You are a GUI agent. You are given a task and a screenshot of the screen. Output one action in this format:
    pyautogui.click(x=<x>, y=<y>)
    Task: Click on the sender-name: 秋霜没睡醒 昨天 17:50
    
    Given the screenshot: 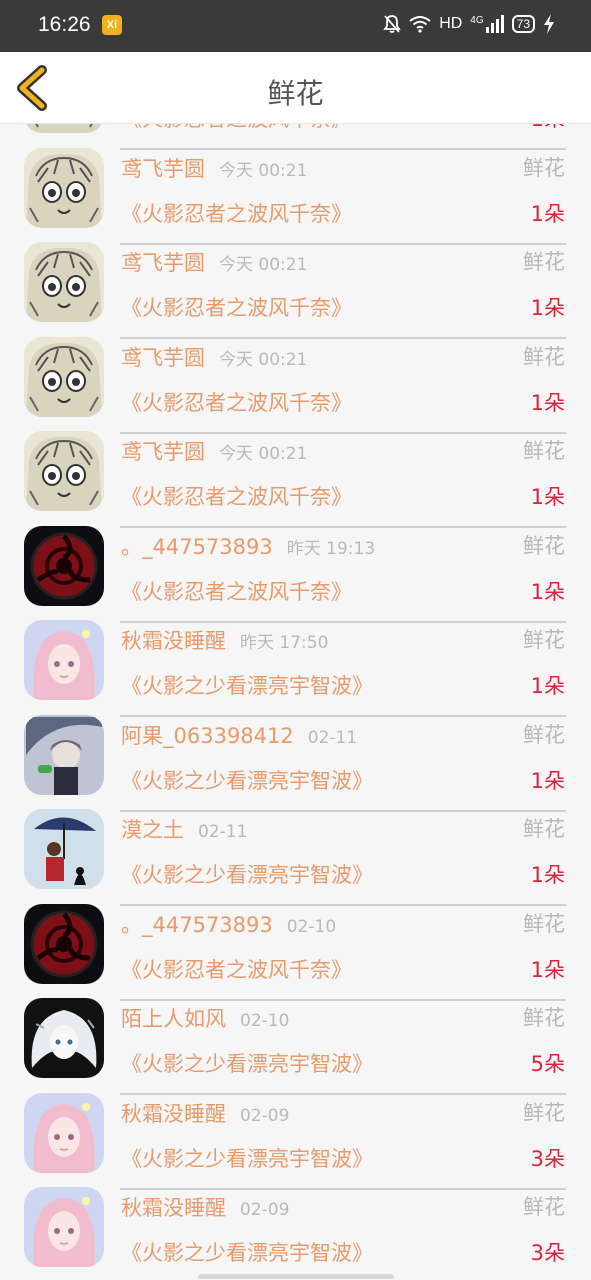 What is the action you would take?
    pyautogui.click(x=224, y=640)
    